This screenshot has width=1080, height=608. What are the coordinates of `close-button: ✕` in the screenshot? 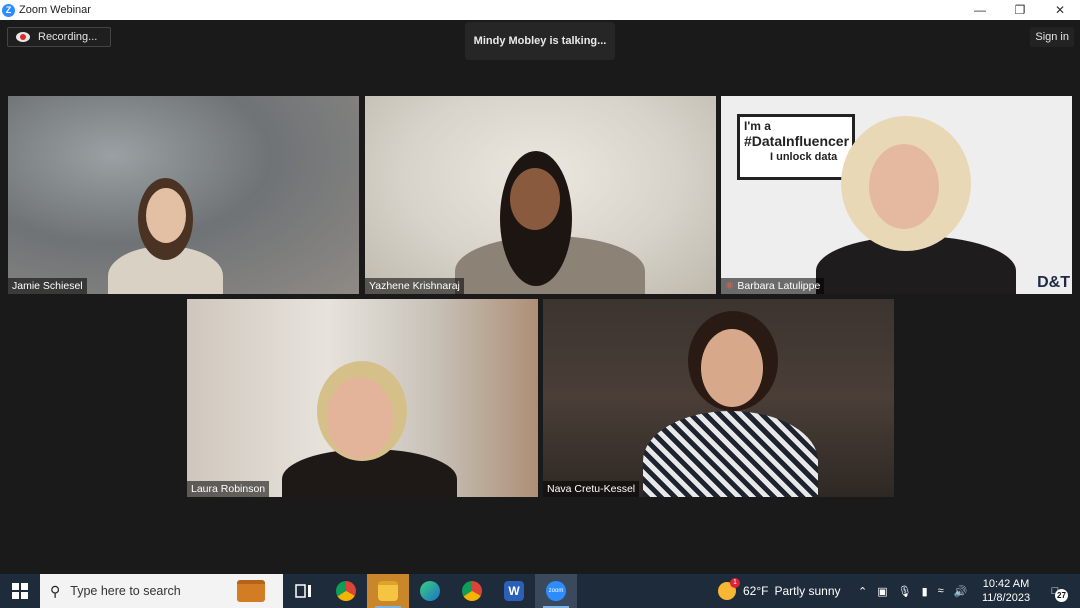 It's located at (1060, 10).